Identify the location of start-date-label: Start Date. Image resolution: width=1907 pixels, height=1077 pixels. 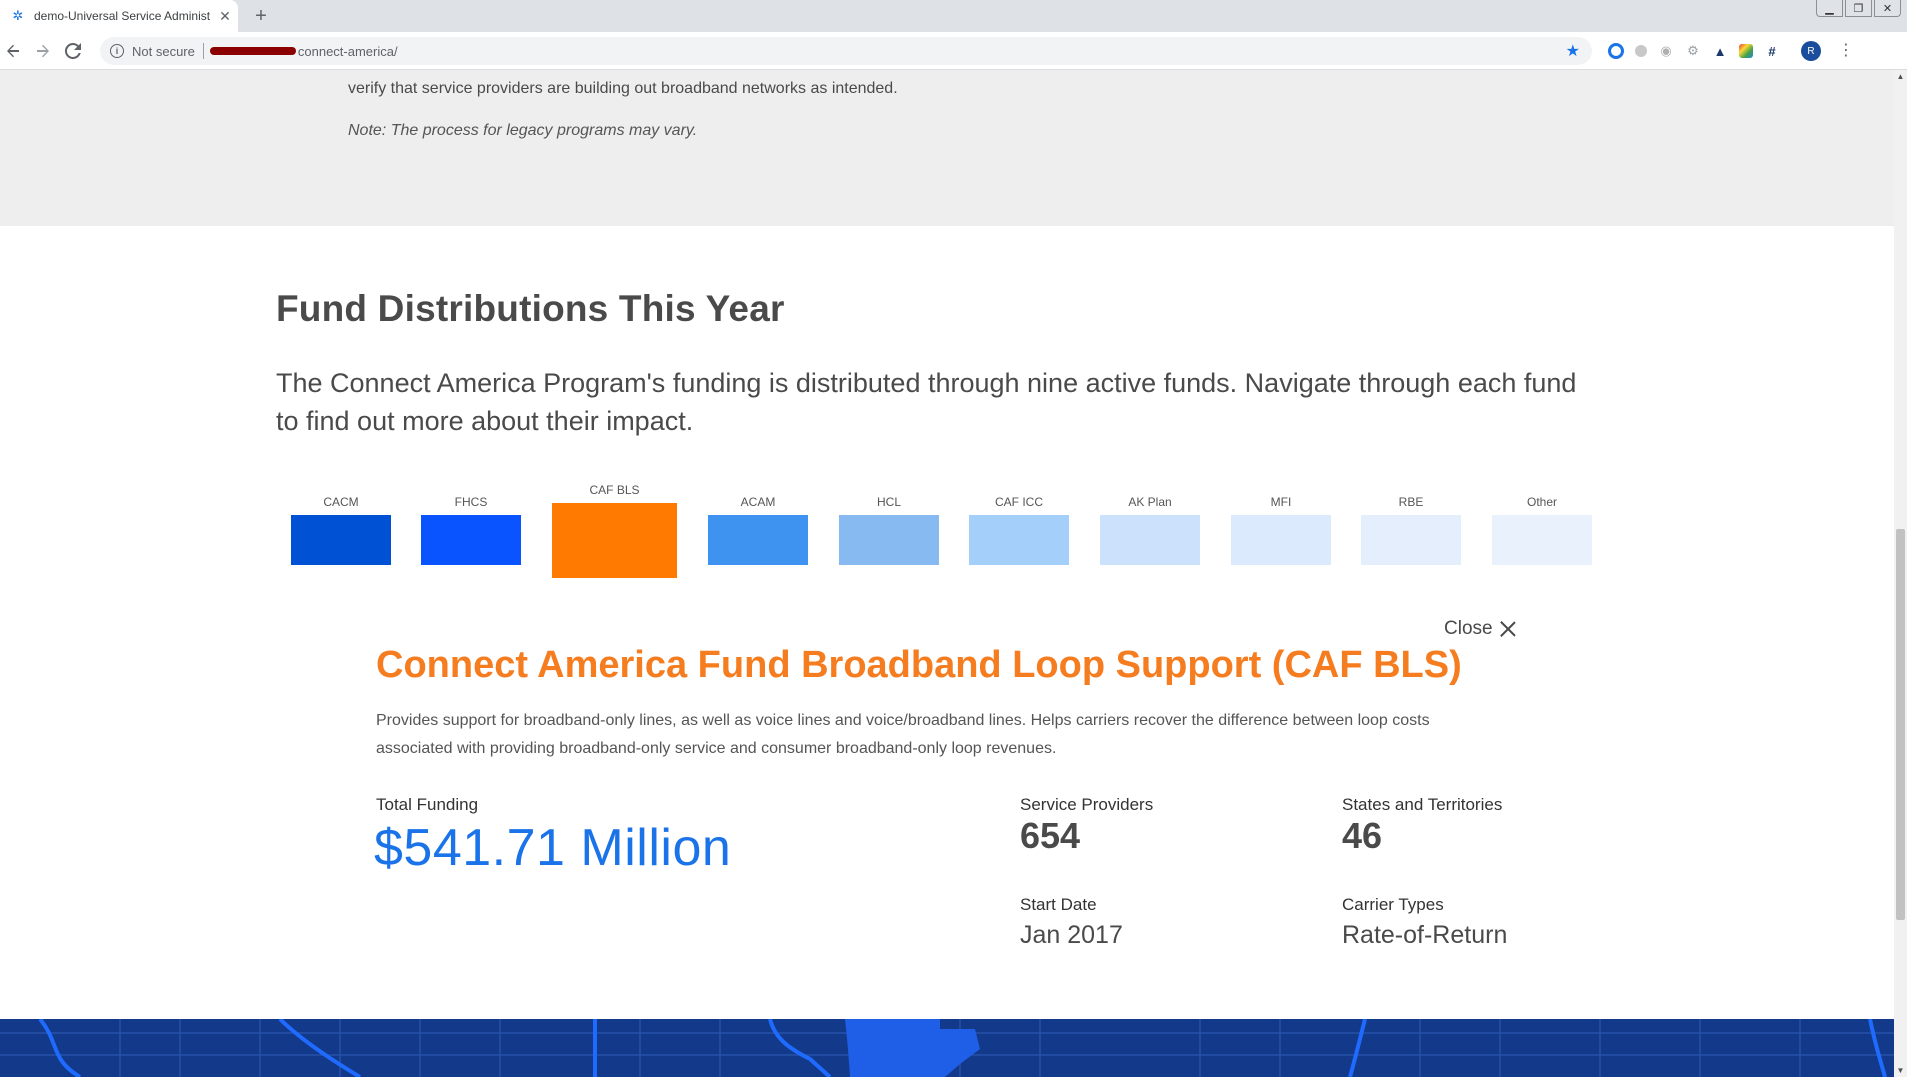
(1058, 904).